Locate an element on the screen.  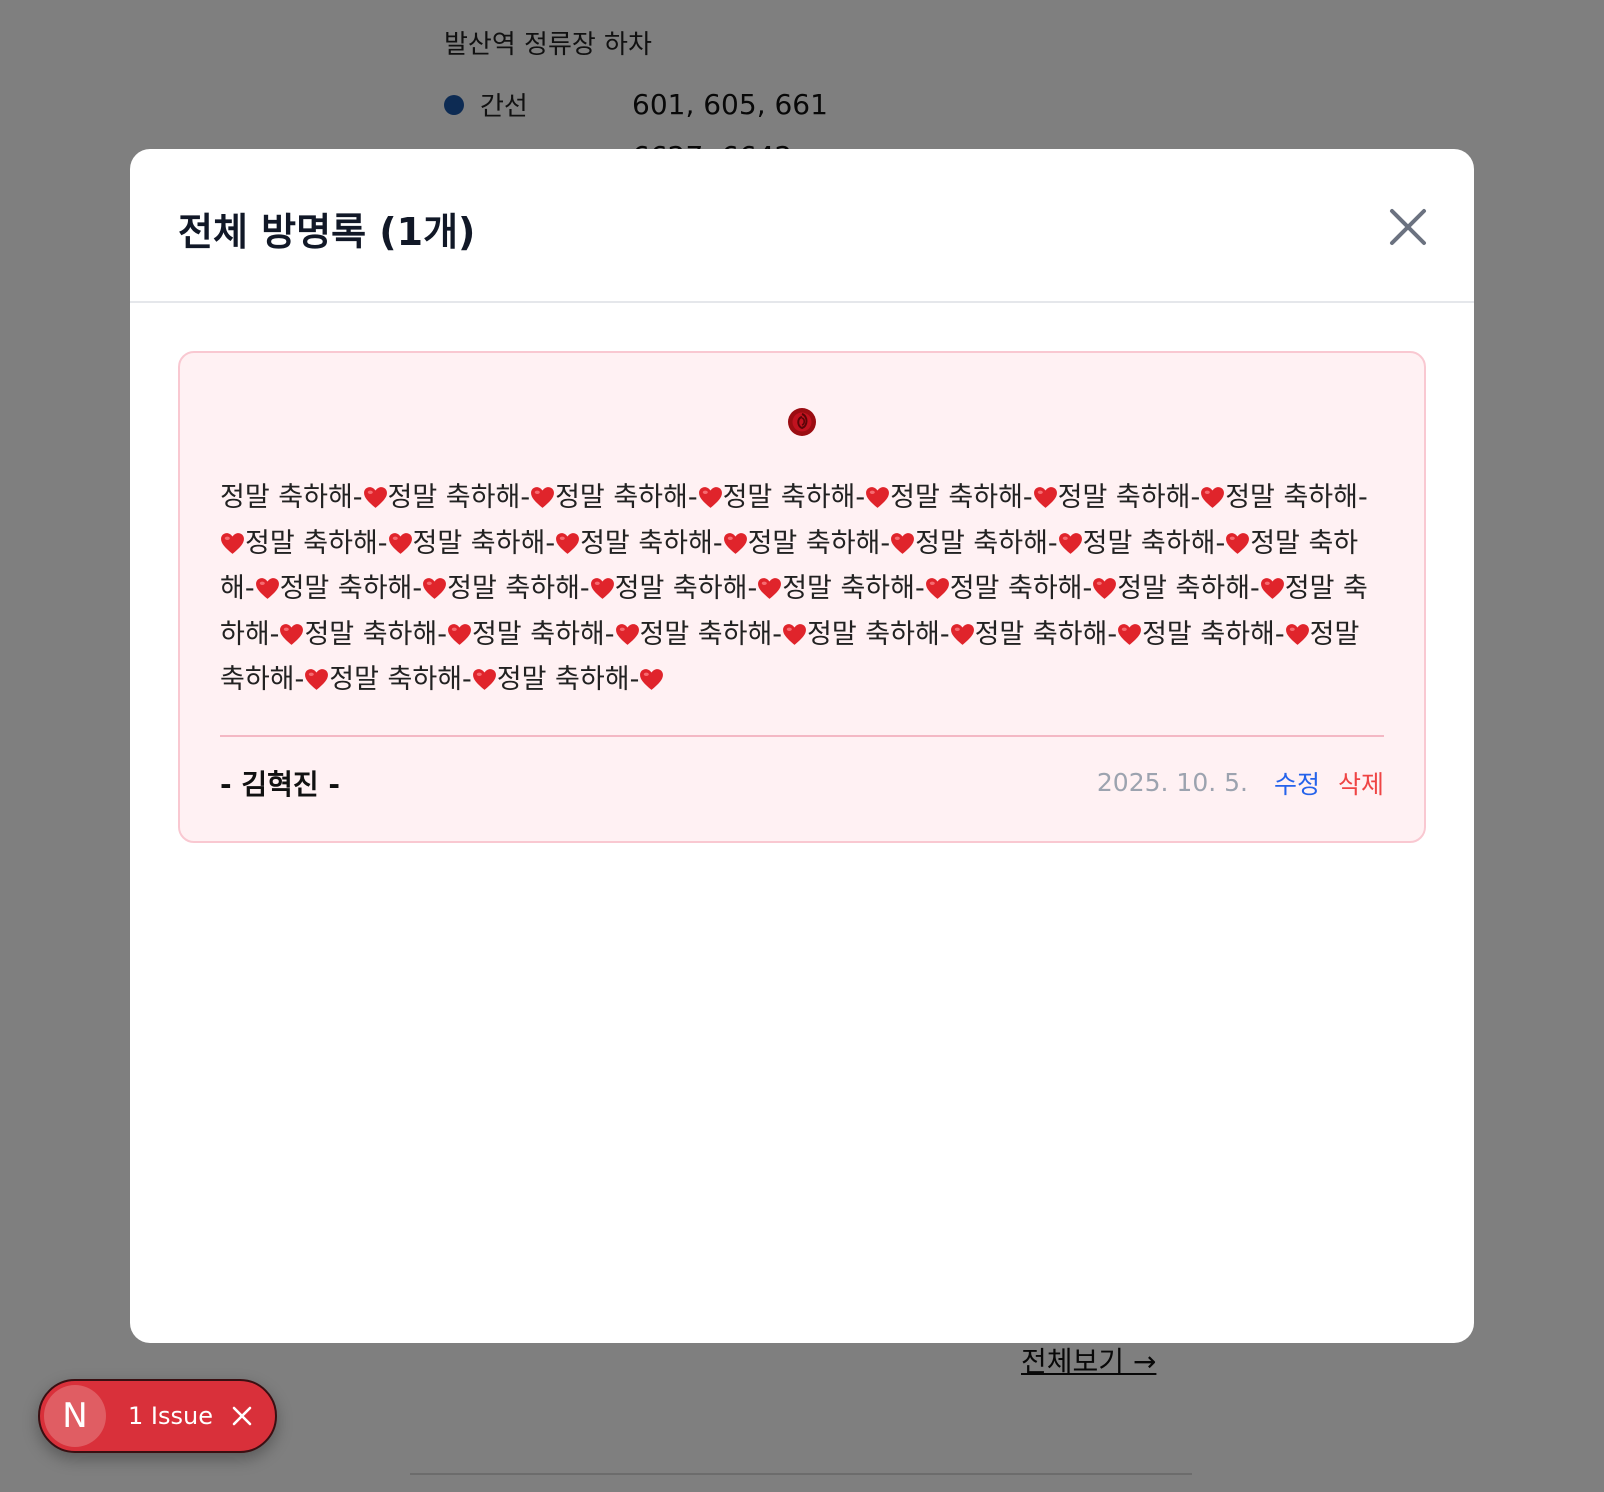
entry-date: 2025. 10. 5. is located at coordinates (1172, 782).